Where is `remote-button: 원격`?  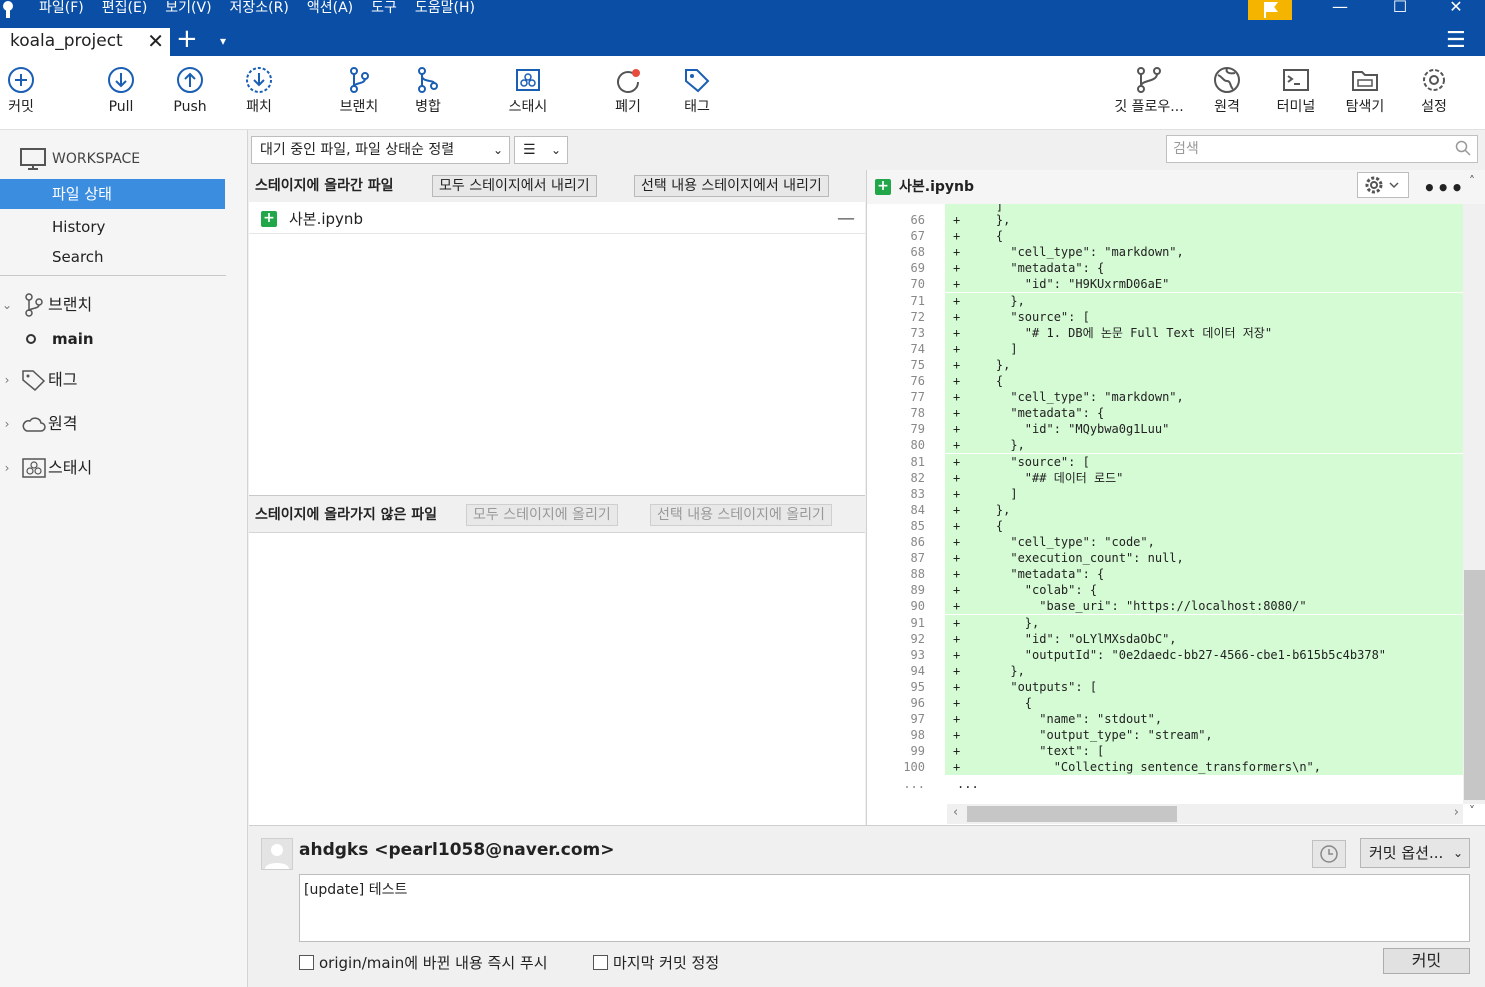
remote-button: 원격 is located at coordinates (1227, 91).